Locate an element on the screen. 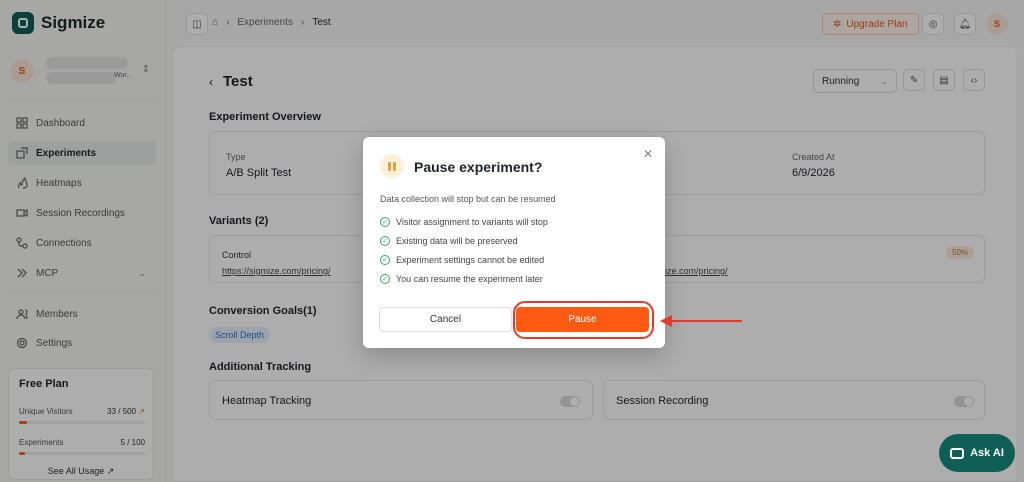 Image resolution: width=1024 pixels, height=482 pixels. consequence-item: ✓ You can resume the experiment later is located at coordinates (461, 279).